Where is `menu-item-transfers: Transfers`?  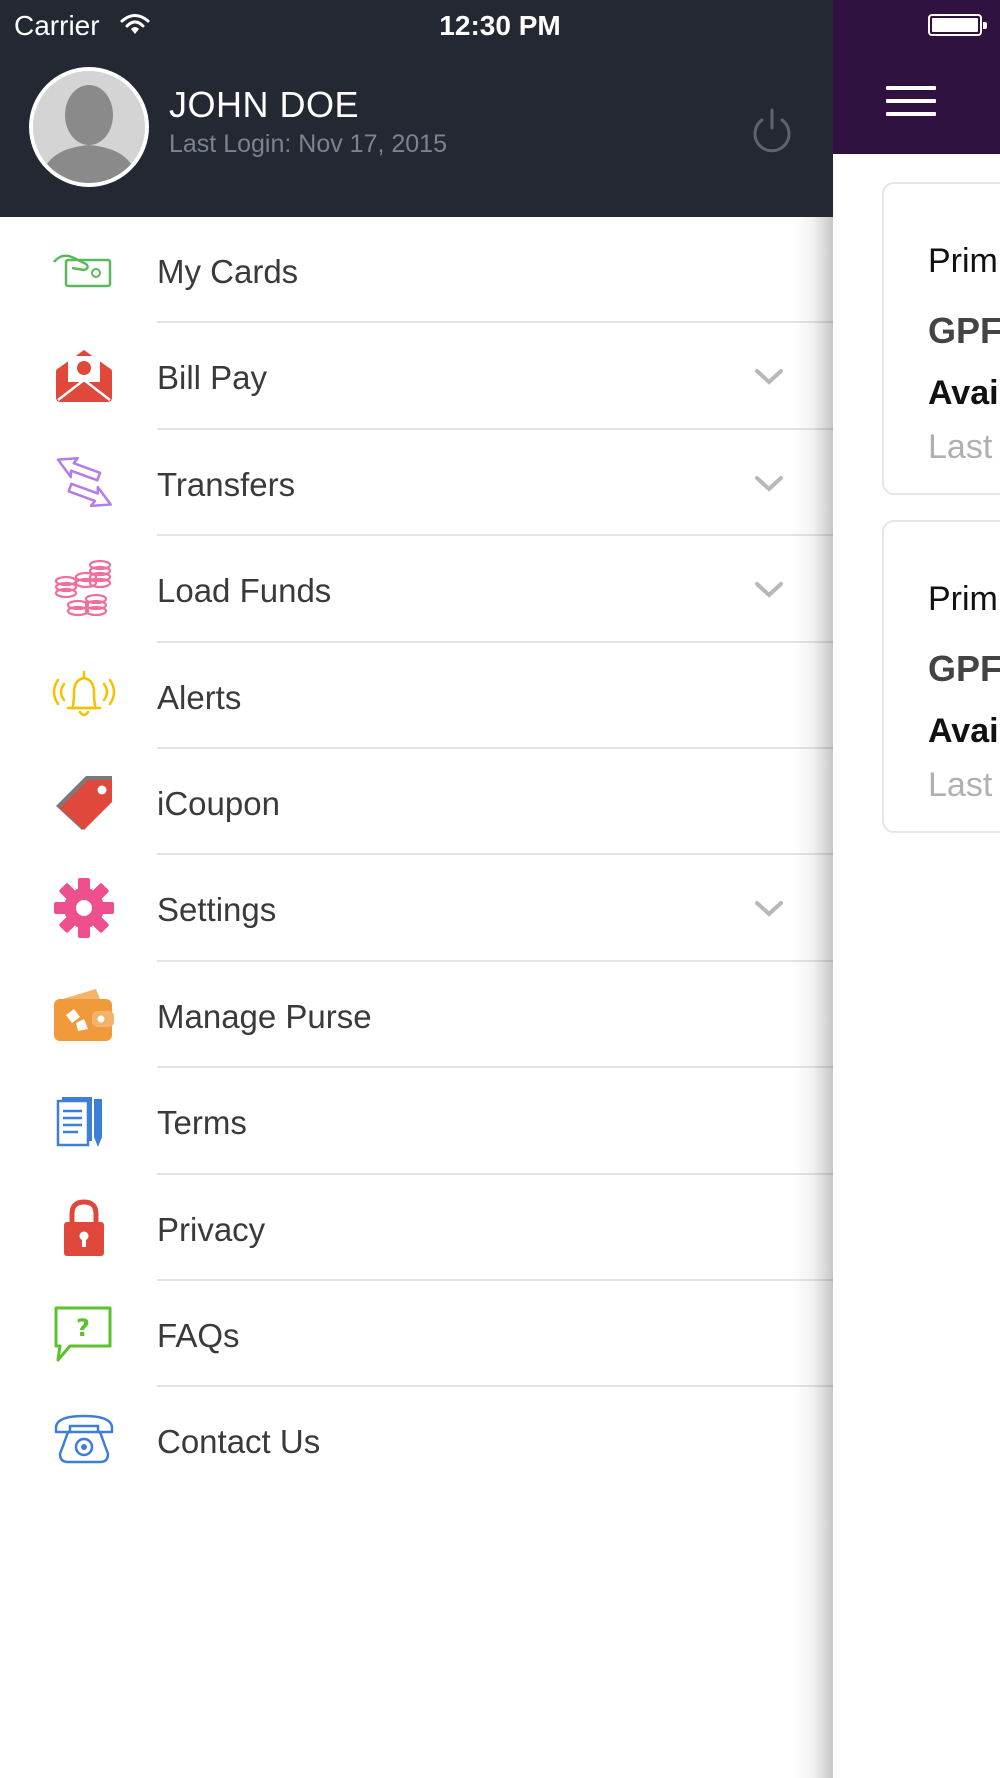 menu-item-transfers: Transfers is located at coordinates (416, 483).